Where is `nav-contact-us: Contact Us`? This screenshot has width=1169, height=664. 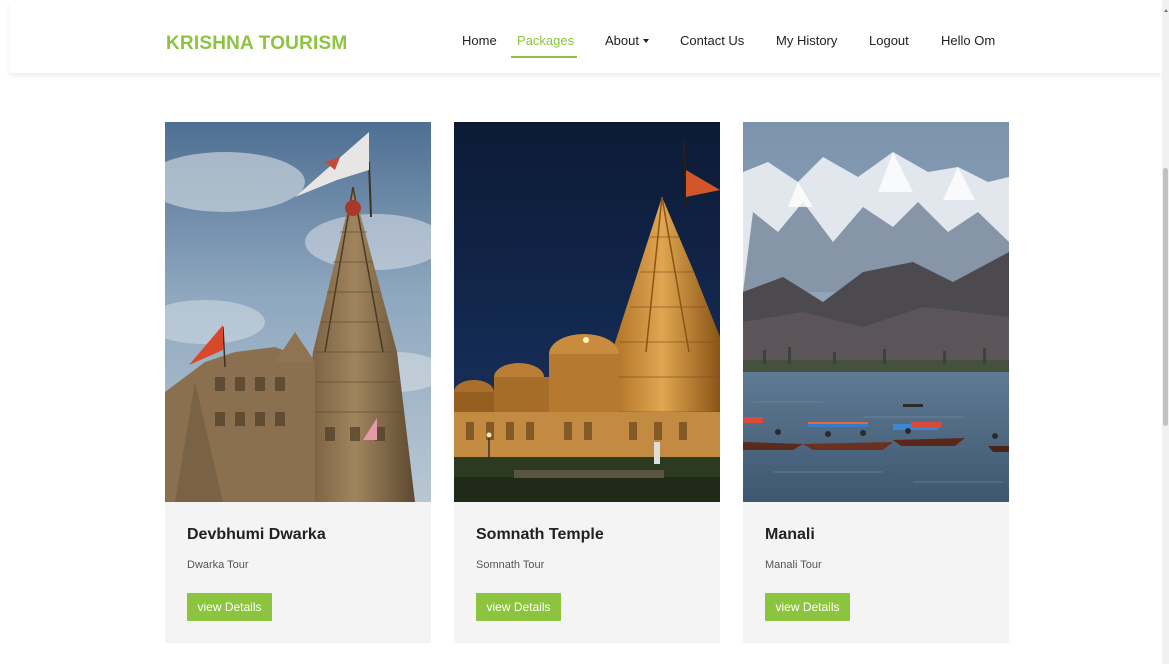 nav-contact-us: Contact Us is located at coordinates (712, 40).